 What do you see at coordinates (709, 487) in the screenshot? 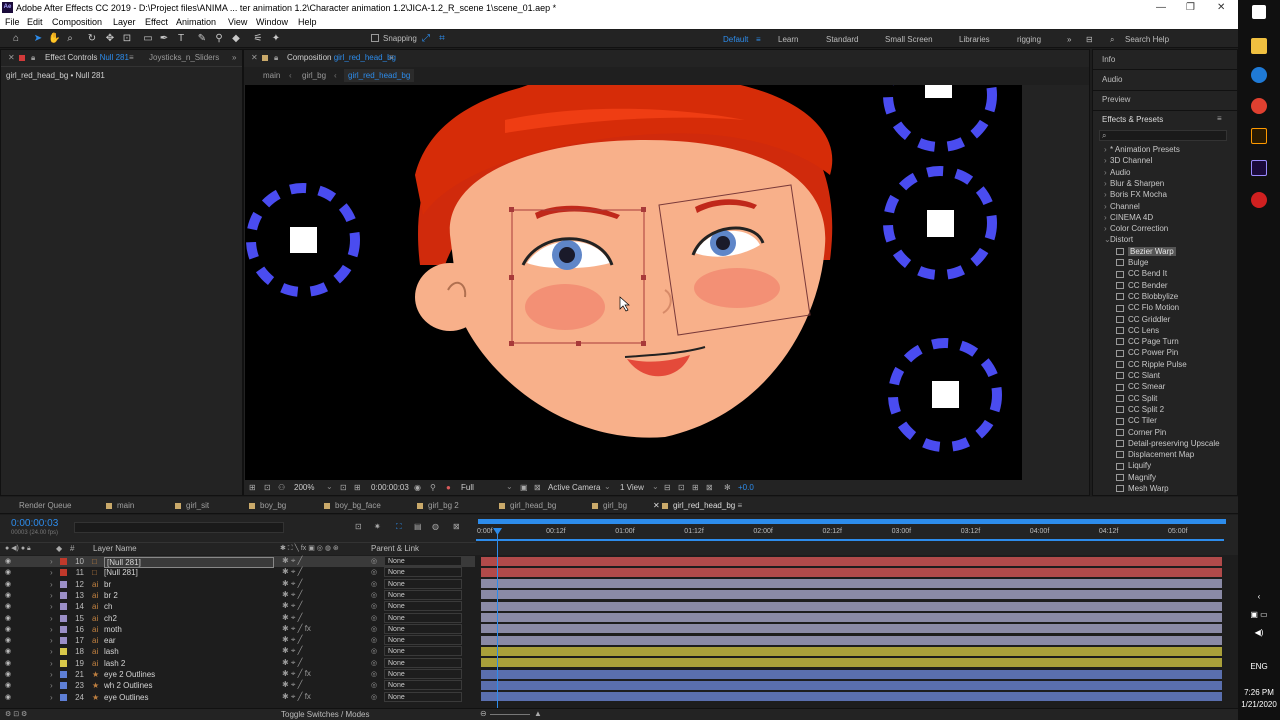
I see `comp-flowchart-icon: ⊠` at bounding box center [709, 487].